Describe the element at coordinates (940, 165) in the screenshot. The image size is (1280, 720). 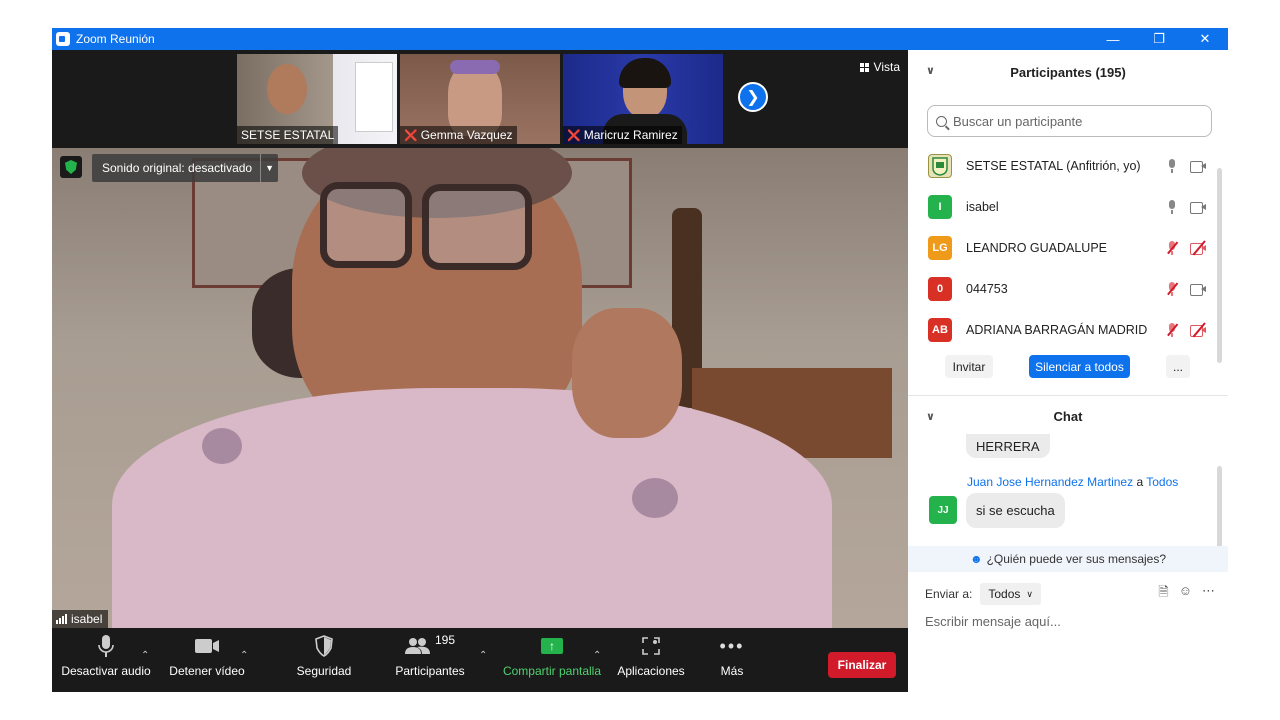
I see `host-avatar` at that location.